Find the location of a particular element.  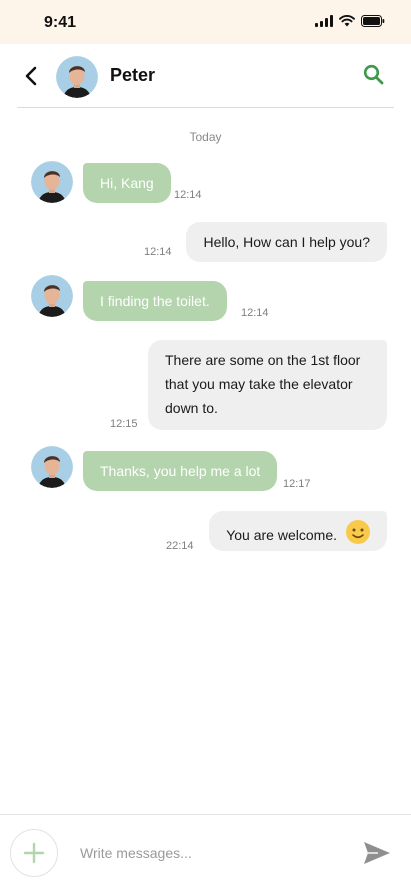

contact-avatar is located at coordinates (77, 77).